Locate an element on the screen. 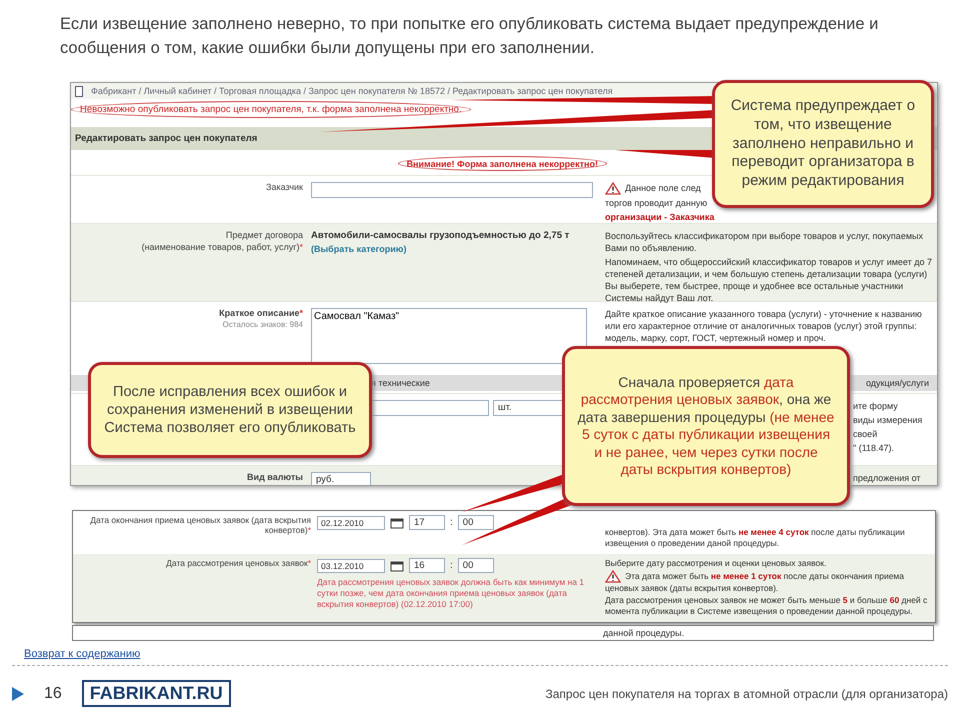 This screenshot has width=960, height=720. description-textarea: Самосвал "Камаз" is located at coordinates (449, 336).